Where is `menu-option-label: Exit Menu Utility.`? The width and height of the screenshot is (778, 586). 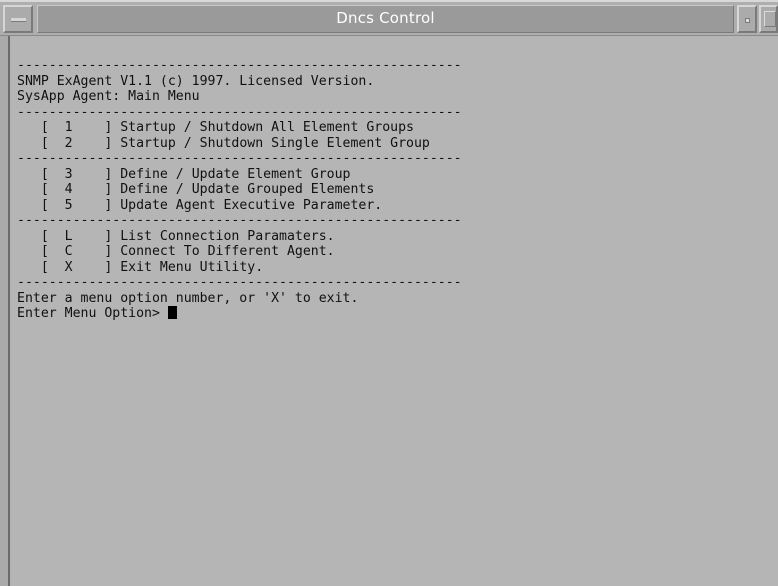
menu-option-label: Exit Menu Utility. is located at coordinates (192, 267).